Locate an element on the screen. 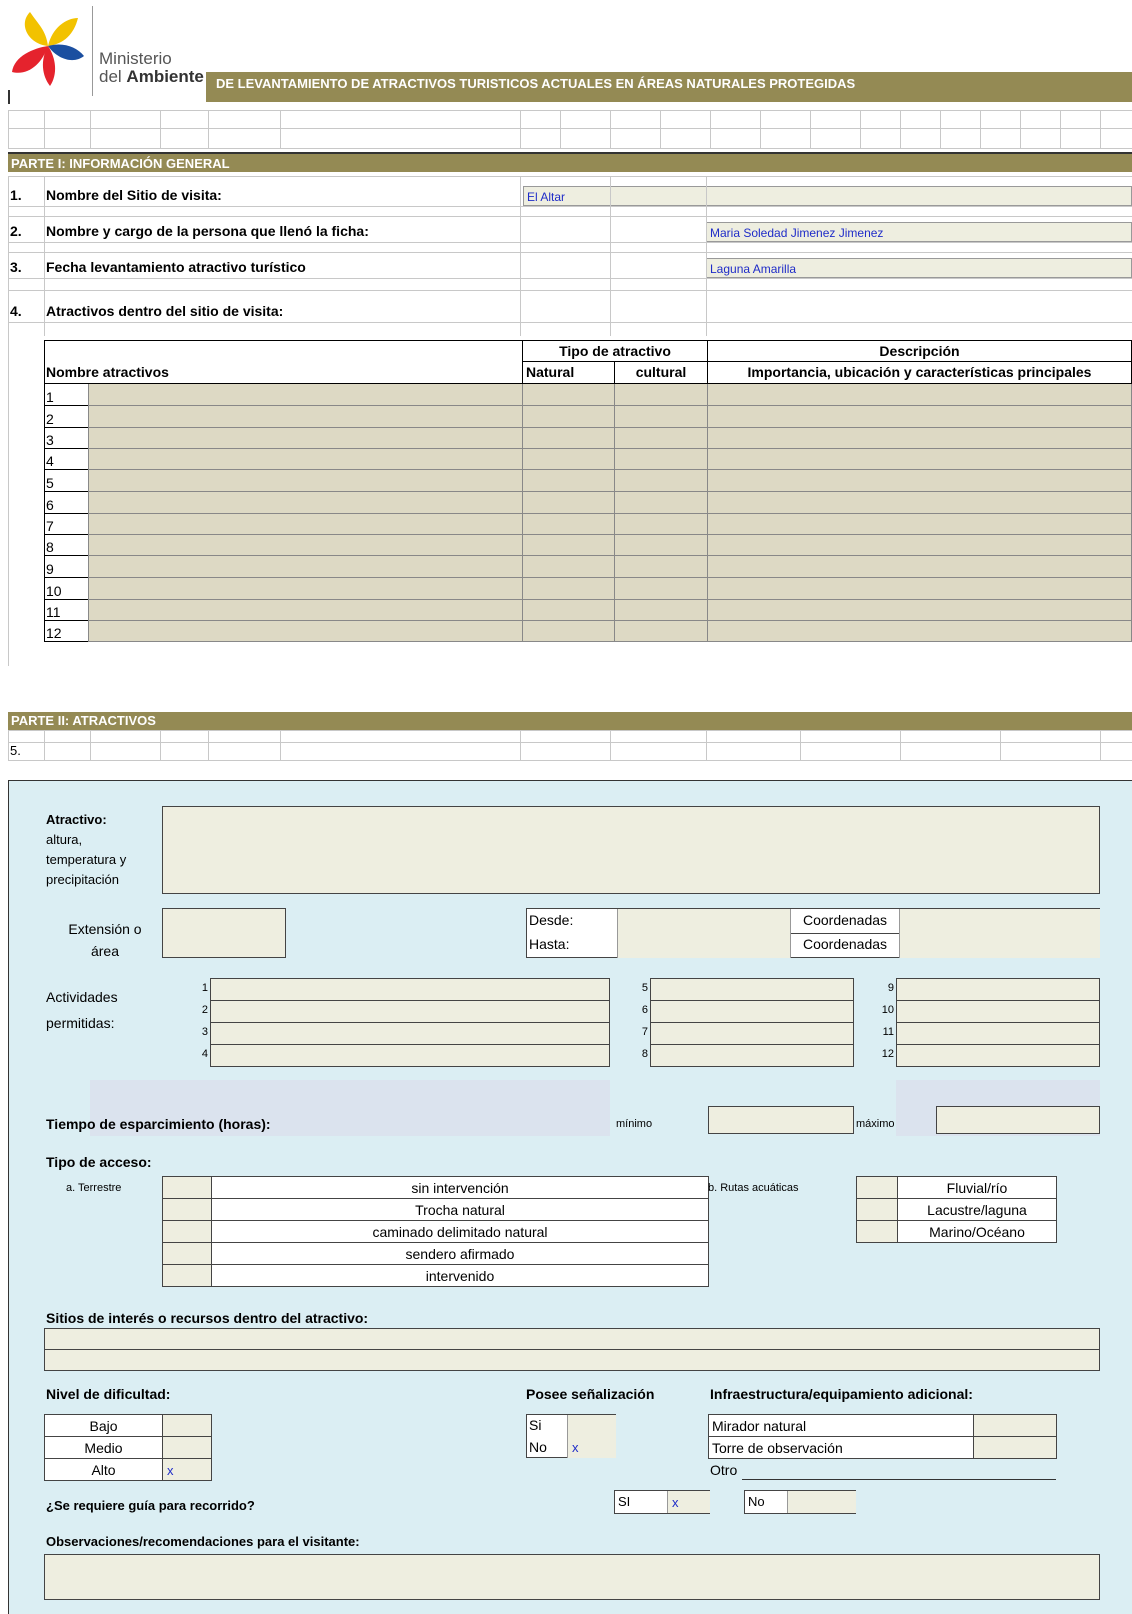 This screenshot has height=1614, width=1132. atractivo-sub: altura, temperatura y precipitación is located at coordinates (86, 859).